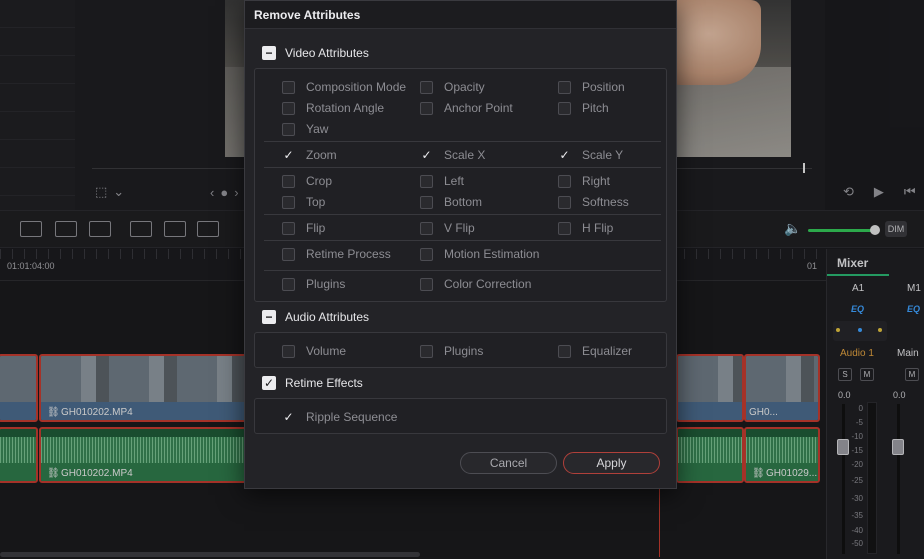  Describe the element at coordinates (605, 202) in the screenshot. I see `checkbox-label: Softness` at that location.